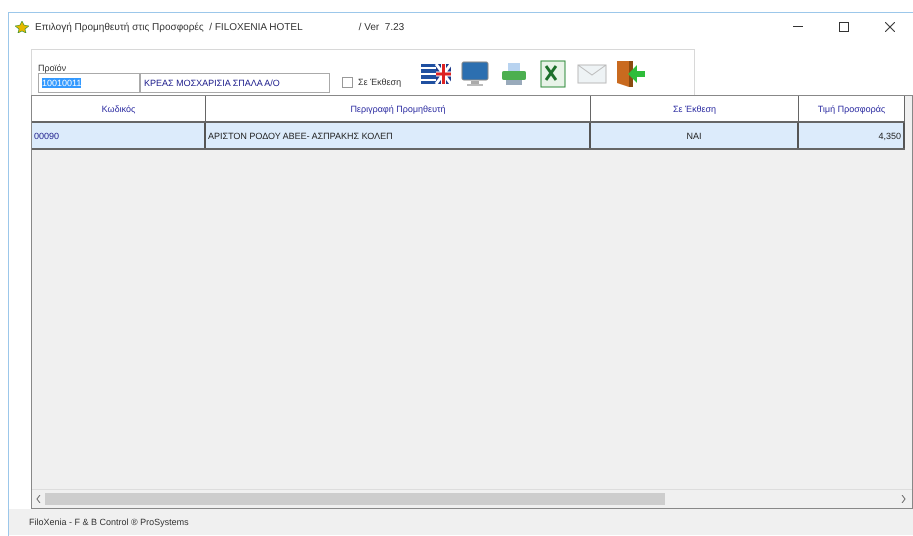 This screenshot has height=536, width=913. I want to click on printer-icon, so click(514, 74).